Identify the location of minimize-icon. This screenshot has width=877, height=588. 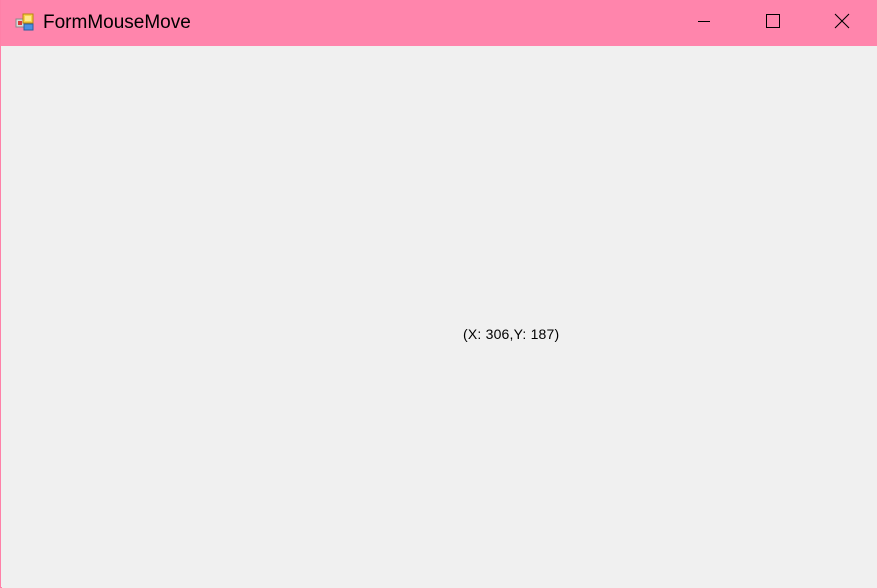
(704, 23).